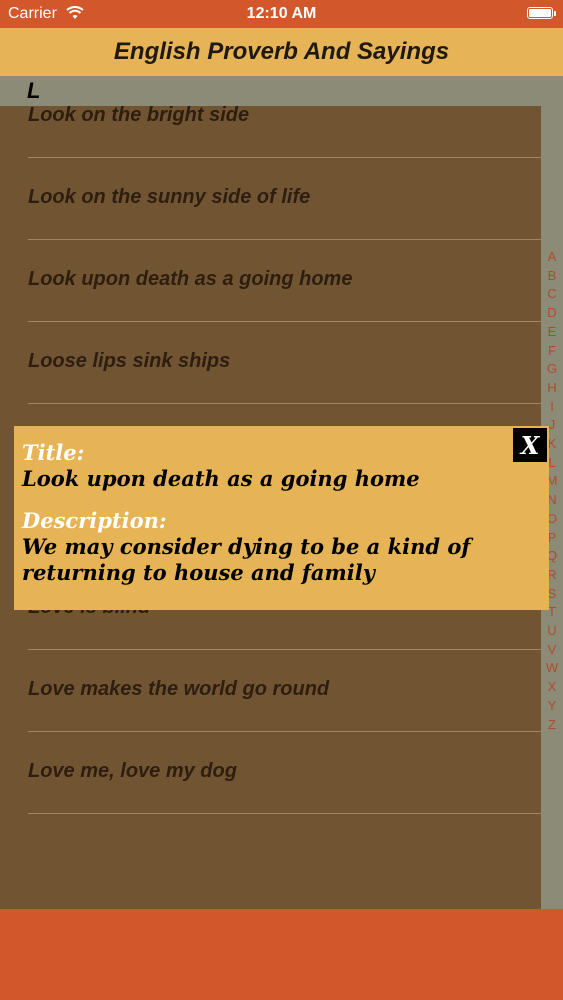 The image size is (563, 1000). What do you see at coordinates (552, 650) in the screenshot?
I see `index-letter: V` at bounding box center [552, 650].